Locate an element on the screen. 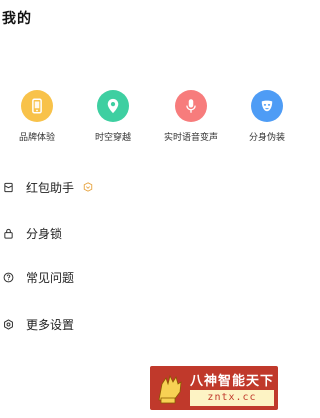 This screenshot has height=418, width=320. watermark-hand-icon is located at coordinates (170, 388).